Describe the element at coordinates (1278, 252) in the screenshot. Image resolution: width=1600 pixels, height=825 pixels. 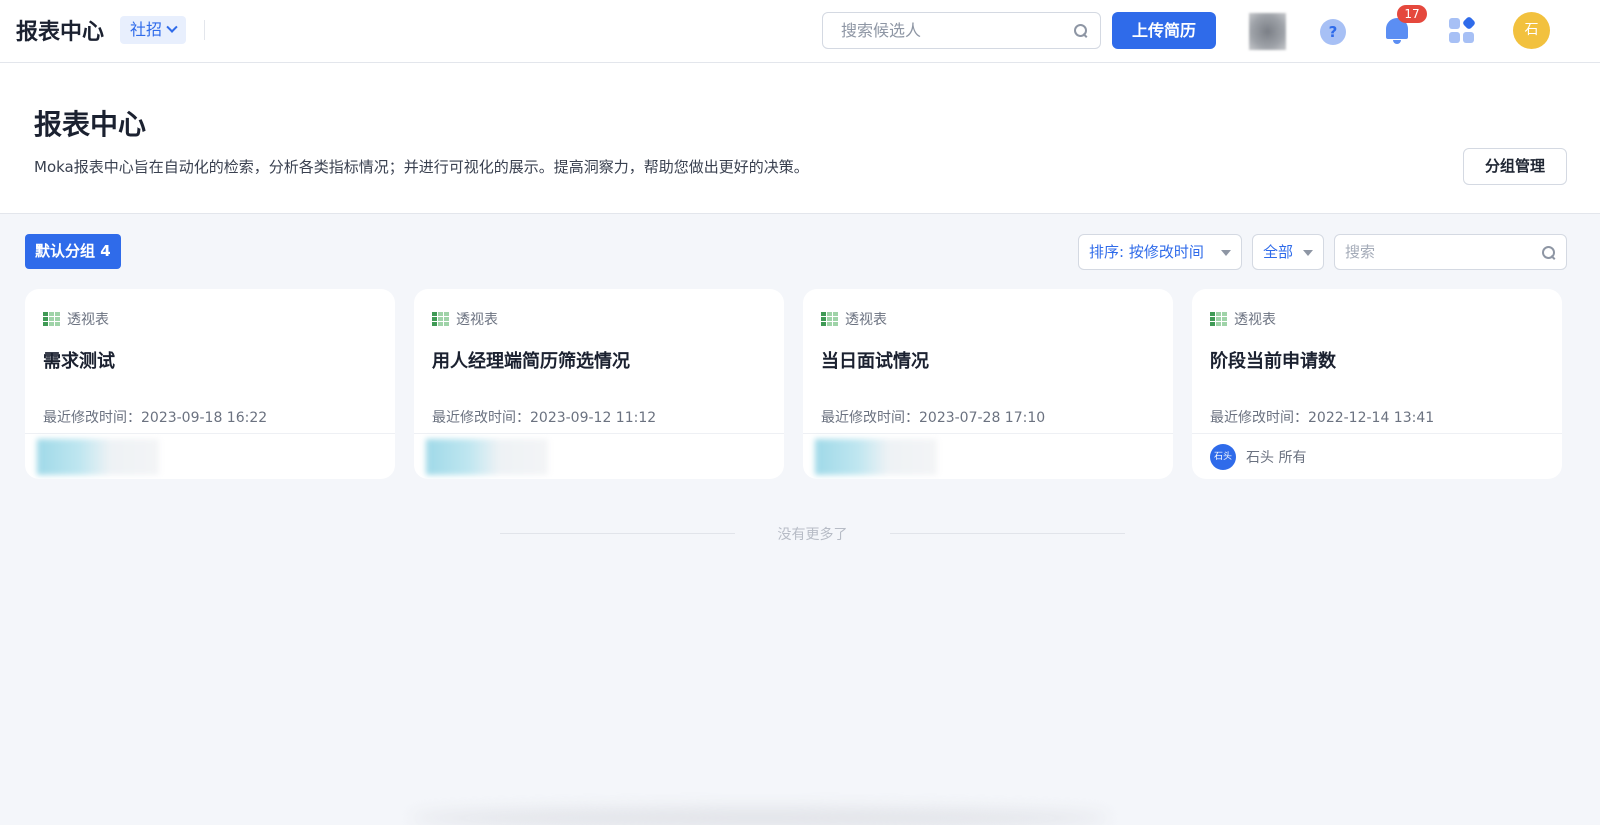
I see `filter-select-label: 全部` at that location.